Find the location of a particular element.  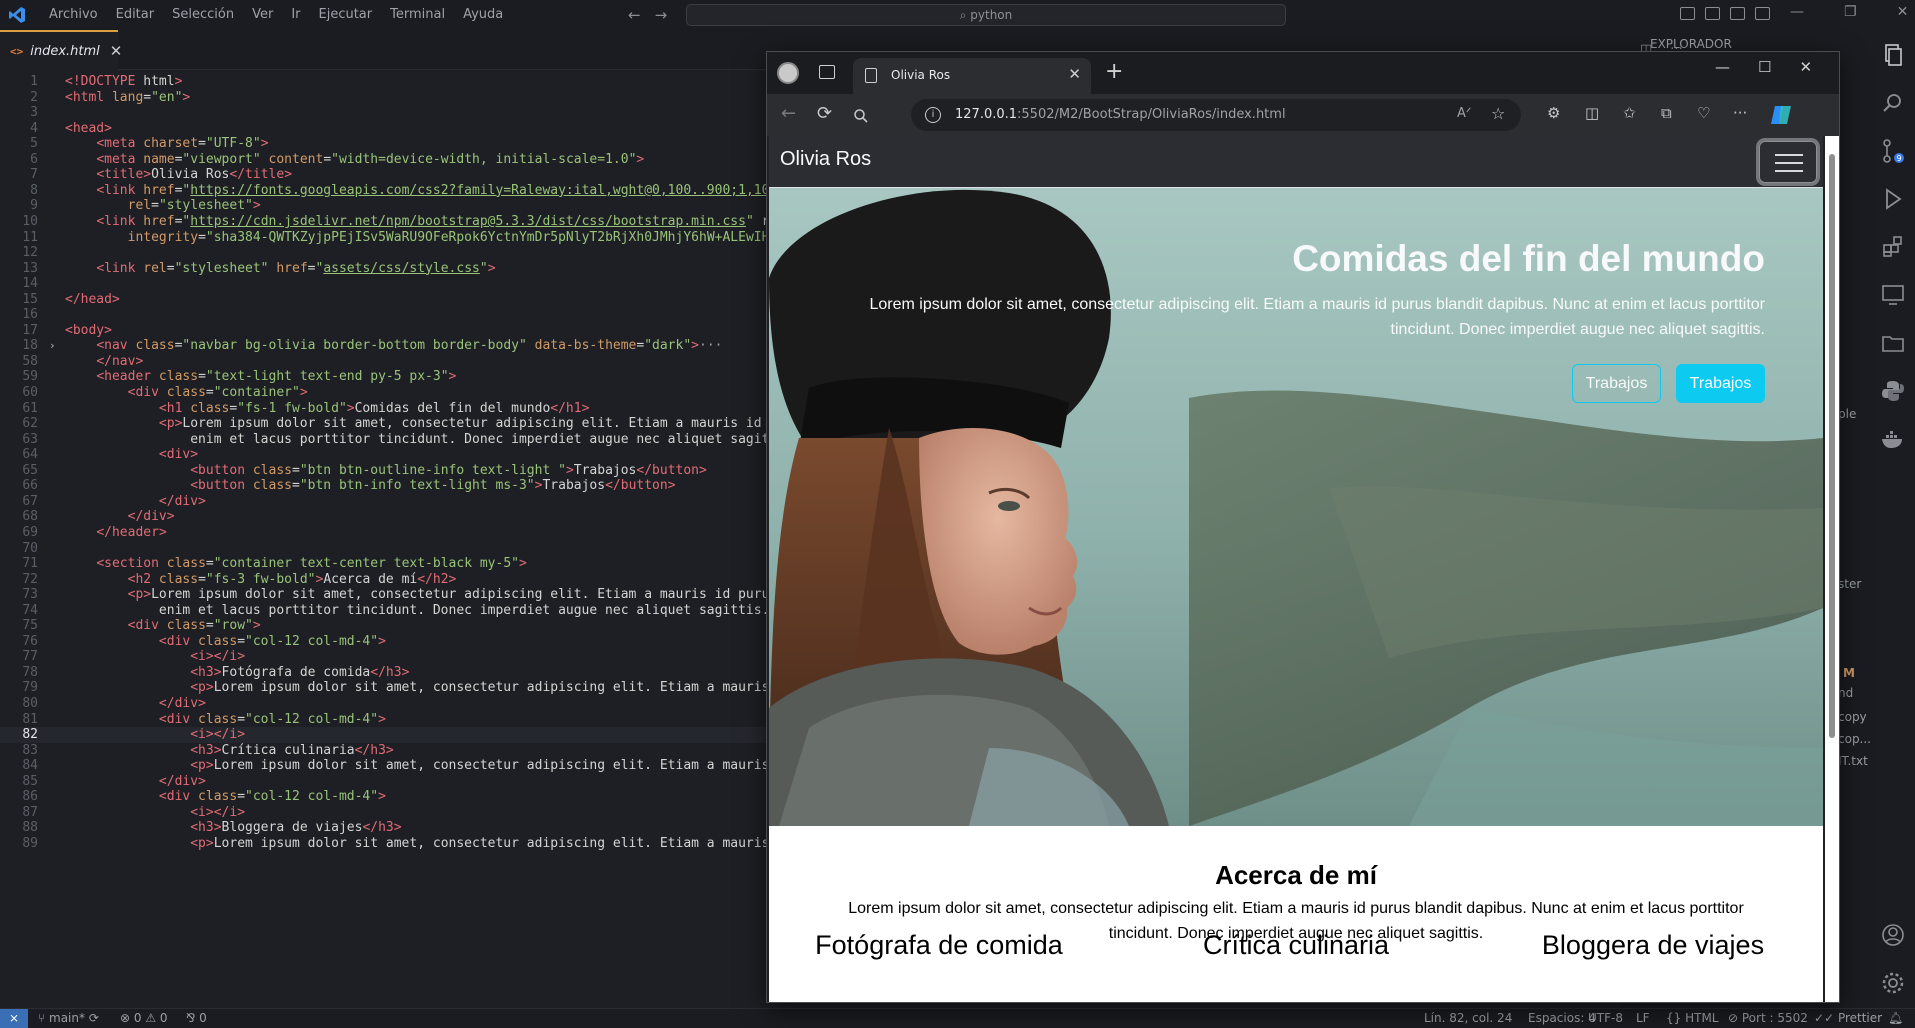

code-line: 3 is located at coordinates (385, 113).